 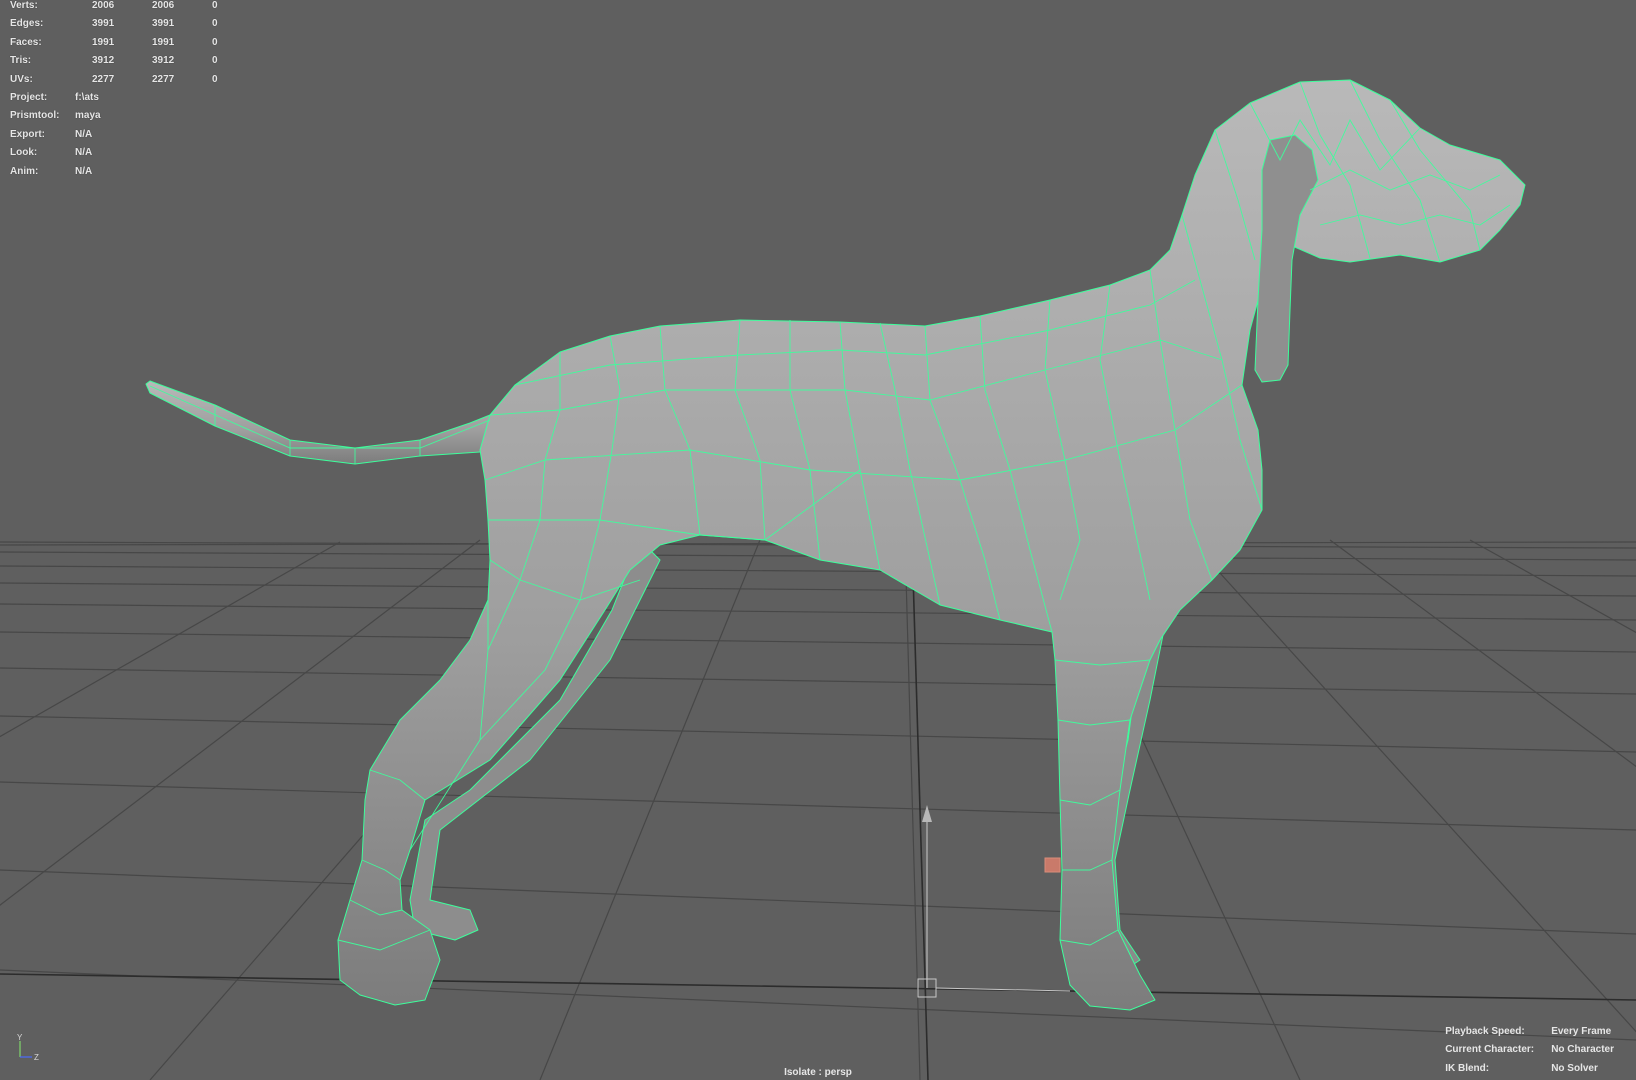 What do you see at coordinates (1490, 1050) in the screenshot?
I see `playback-label: Current Character:` at bounding box center [1490, 1050].